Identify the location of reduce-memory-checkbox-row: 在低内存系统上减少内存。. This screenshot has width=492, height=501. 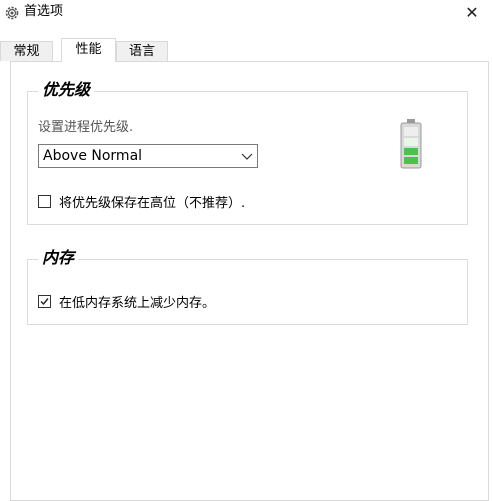
(126, 301).